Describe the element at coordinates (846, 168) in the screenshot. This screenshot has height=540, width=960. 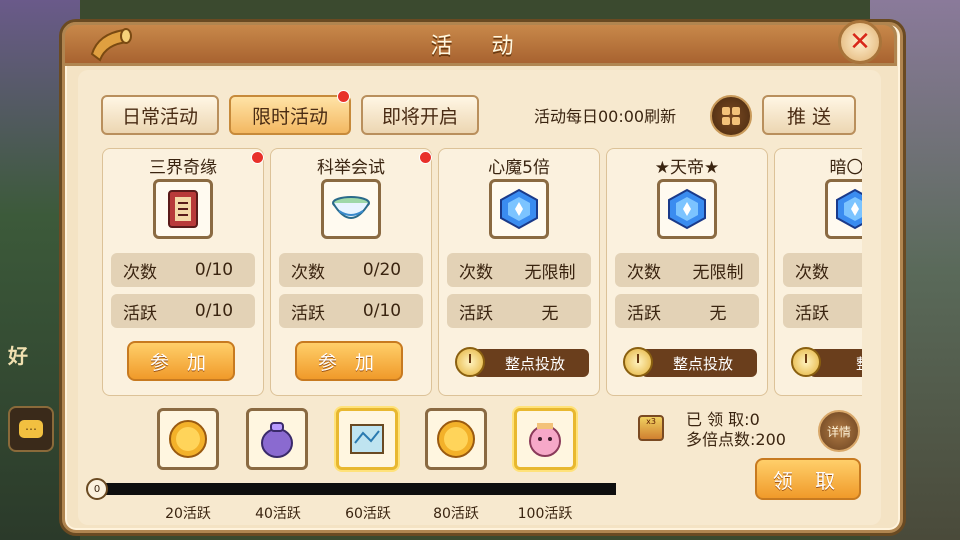
I see `activity-name: 暗〇ぇ` at that location.